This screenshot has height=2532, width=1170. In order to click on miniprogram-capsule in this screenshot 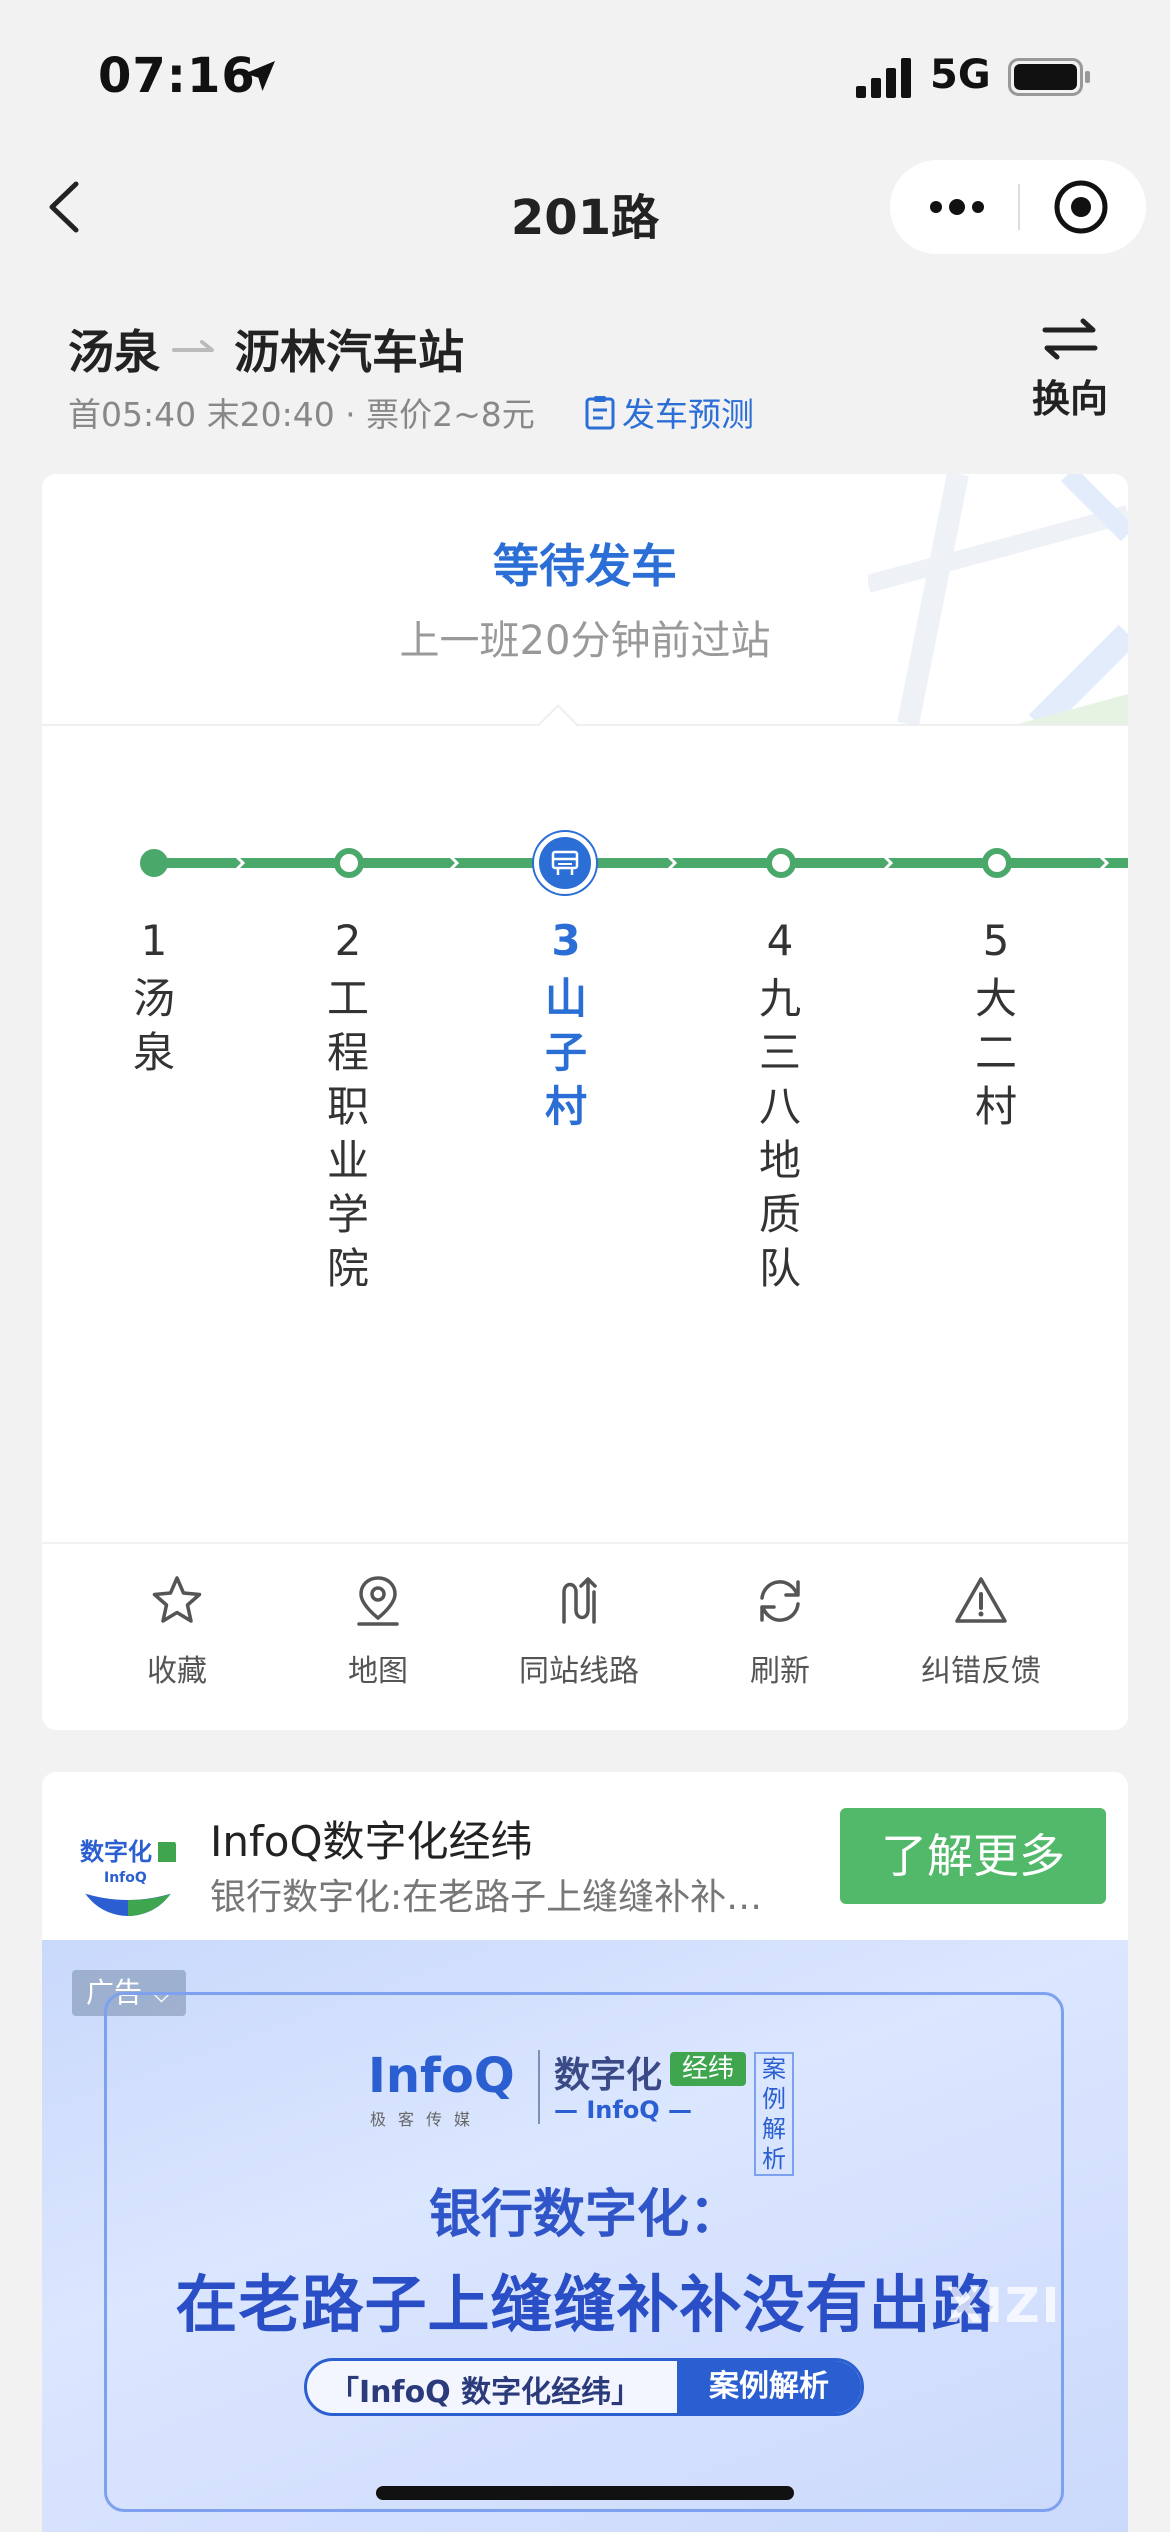, I will do `click(1018, 207)`.